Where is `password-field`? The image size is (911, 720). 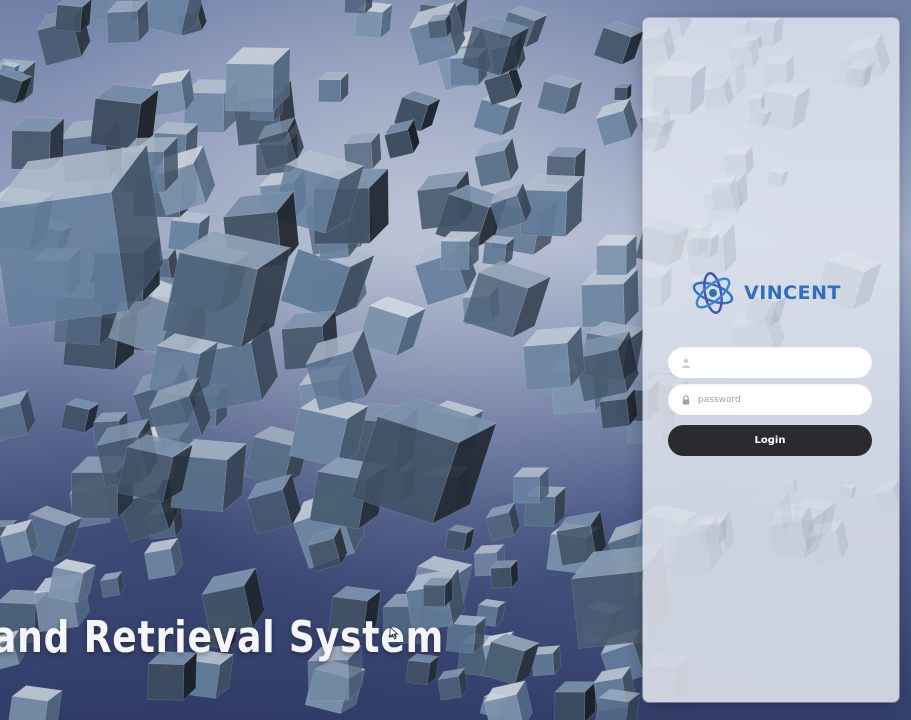 password-field is located at coordinates (770, 399).